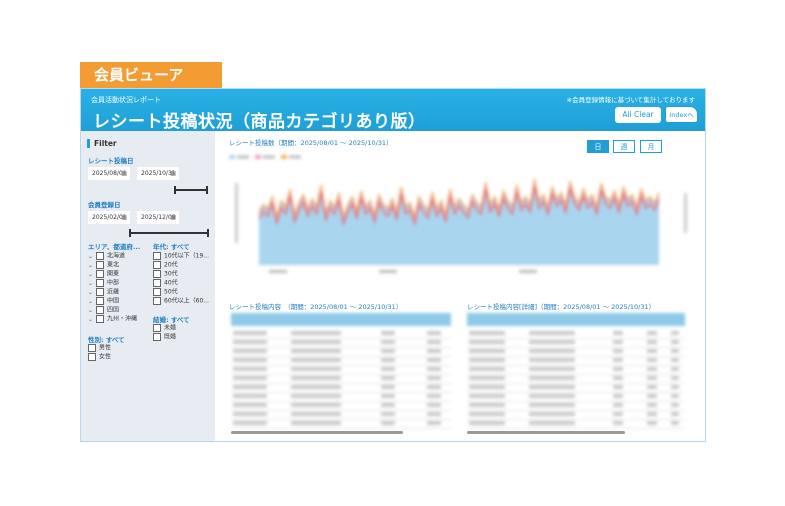  What do you see at coordinates (311, 143) in the screenshot?
I see `chart-title: レシート投稿数（期間：2025/08/01 ～ 2025/10/31）` at bounding box center [311, 143].